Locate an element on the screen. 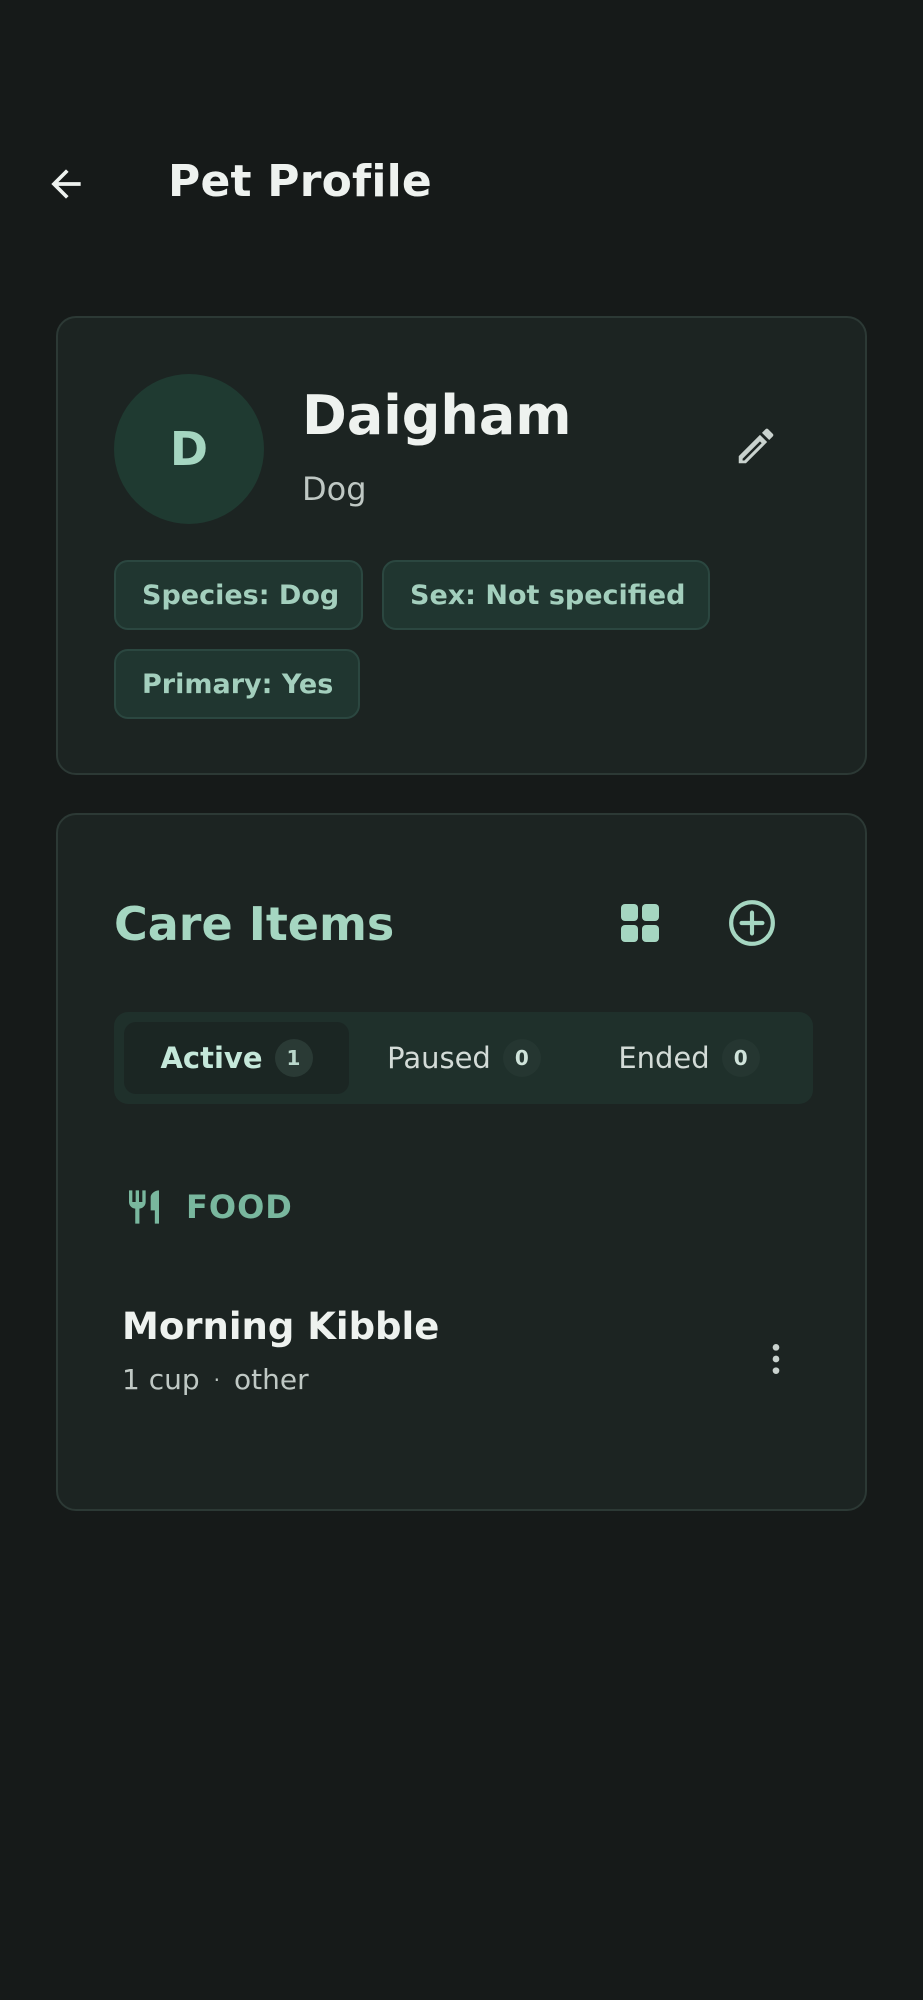  more-options-button is located at coordinates (776, 1359).